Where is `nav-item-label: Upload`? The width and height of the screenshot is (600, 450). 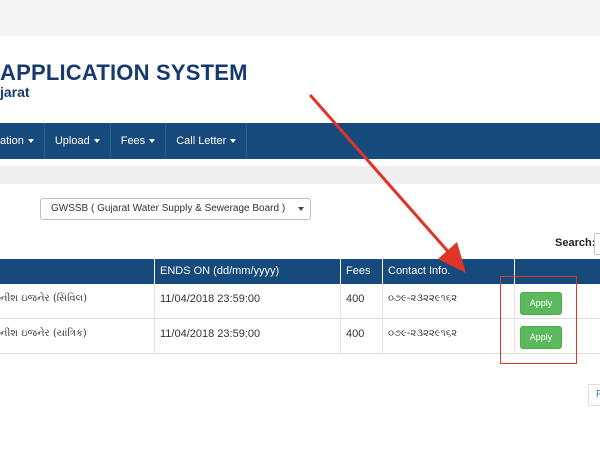 nav-item-label: Upload is located at coordinates (72, 141).